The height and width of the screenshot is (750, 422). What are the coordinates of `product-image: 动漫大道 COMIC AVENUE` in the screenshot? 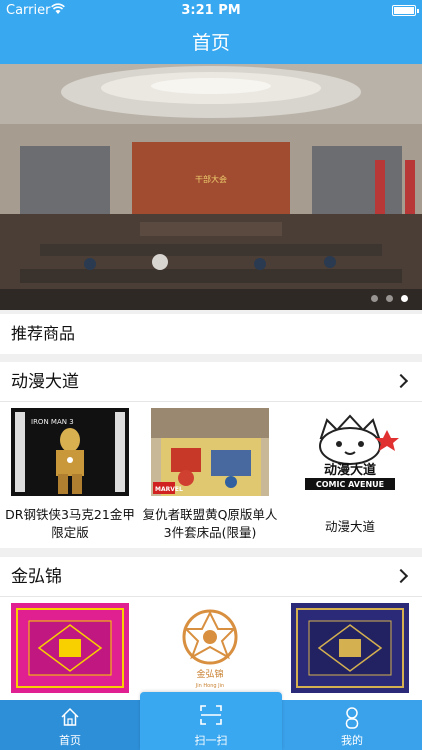 It's located at (350, 452).